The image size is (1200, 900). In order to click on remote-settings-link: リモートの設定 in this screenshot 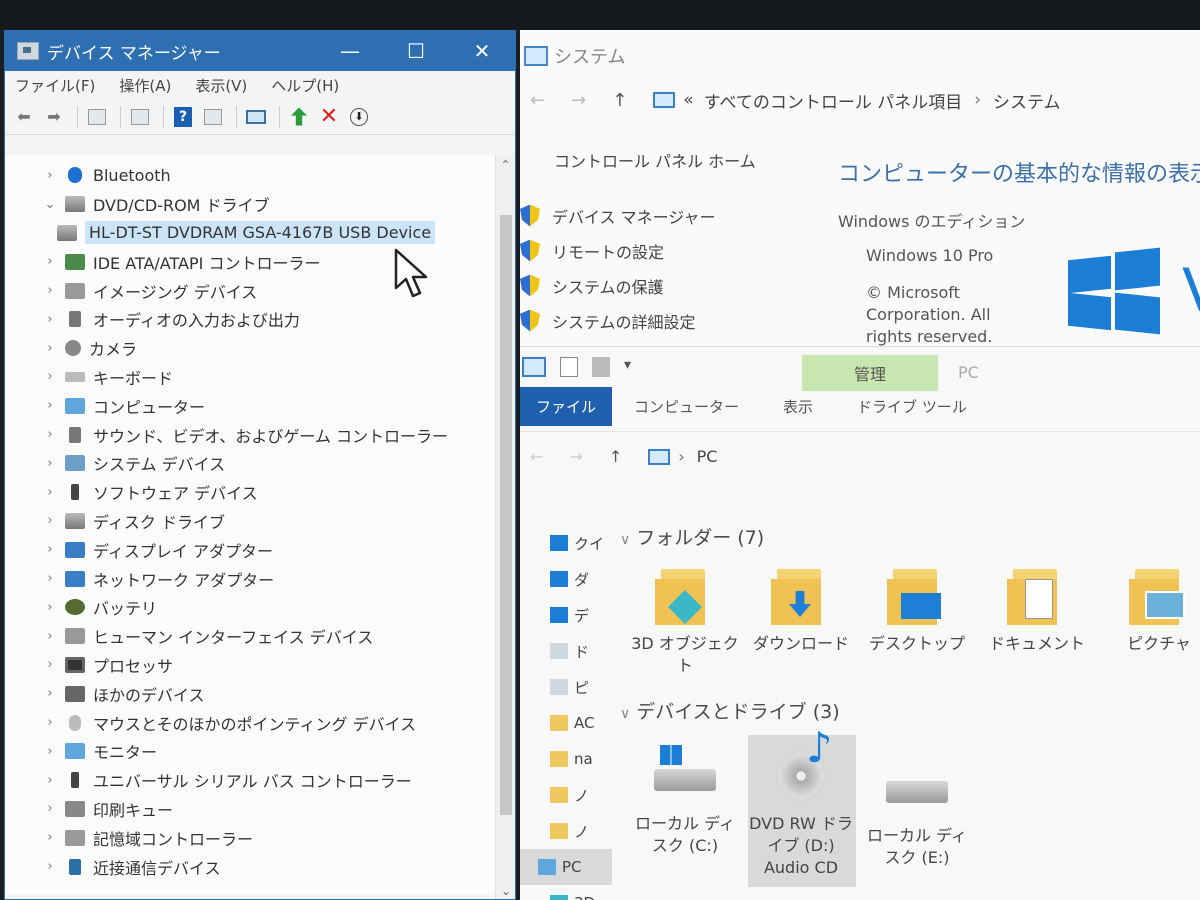, I will do `click(618, 250)`.